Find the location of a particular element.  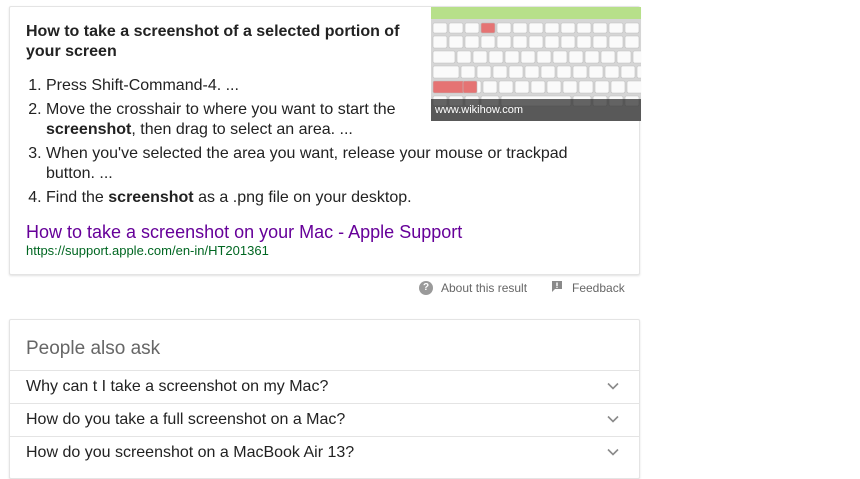

step-text: Find the is located at coordinates (77, 197).